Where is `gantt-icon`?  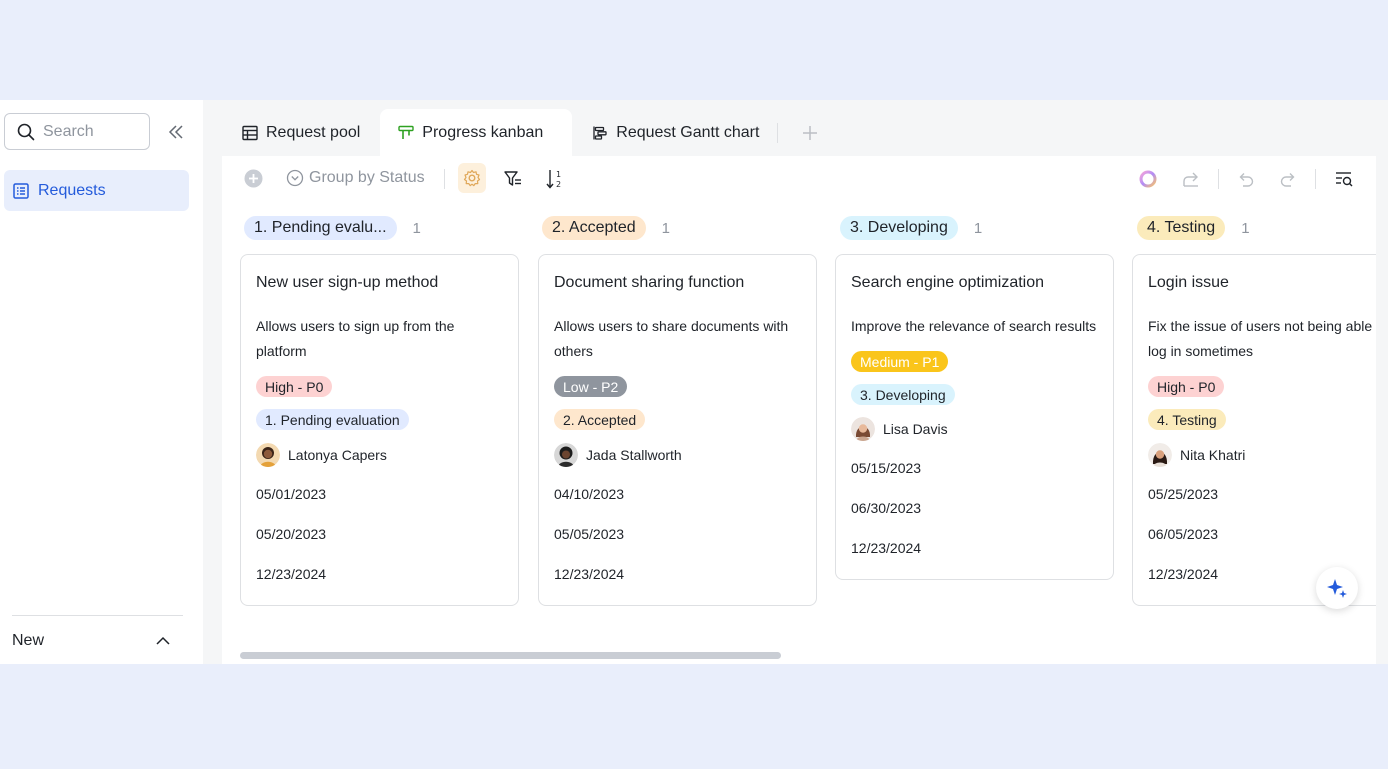 gantt-icon is located at coordinates (600, 133).